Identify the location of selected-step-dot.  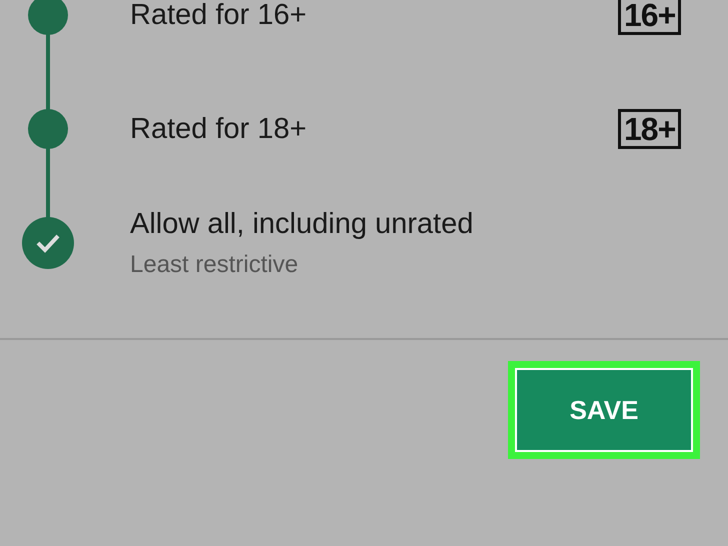
(48, 243).